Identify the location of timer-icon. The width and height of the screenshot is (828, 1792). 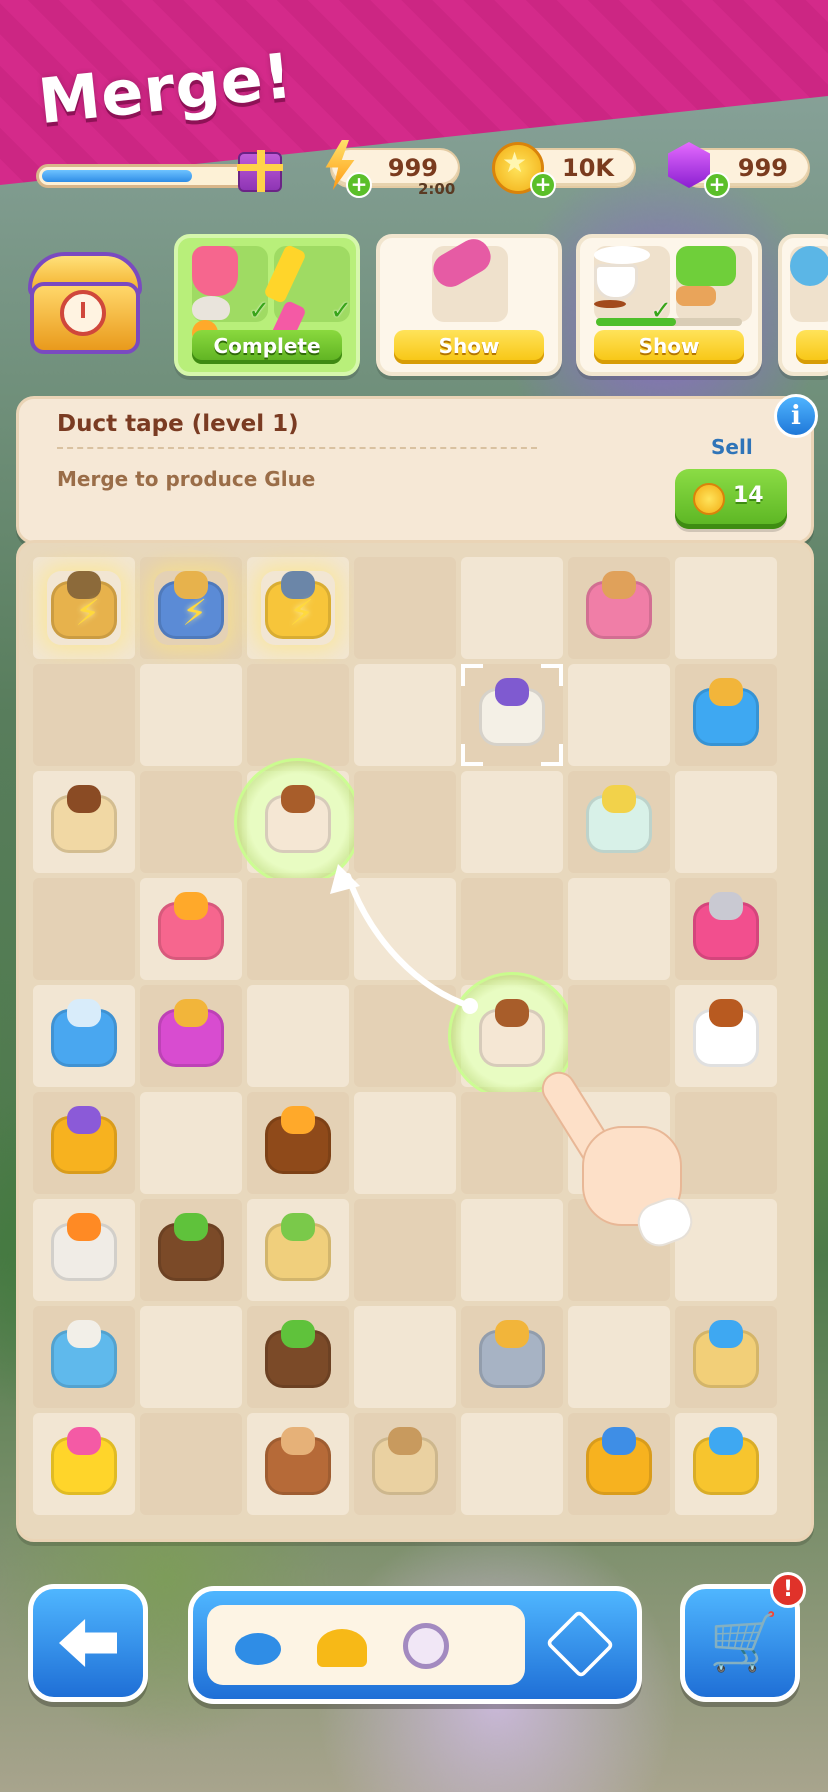
(426, 1646).